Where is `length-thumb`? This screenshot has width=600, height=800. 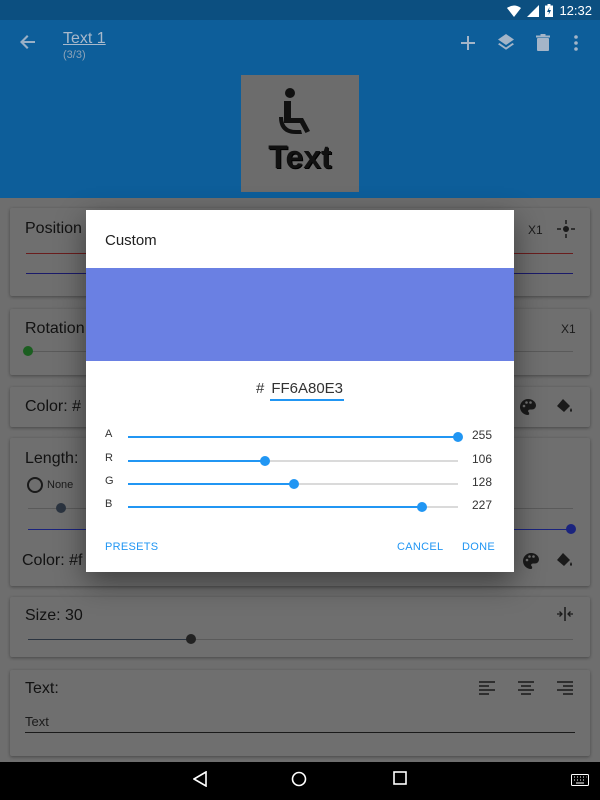 length-thumb is located at coordinates (61, 508).